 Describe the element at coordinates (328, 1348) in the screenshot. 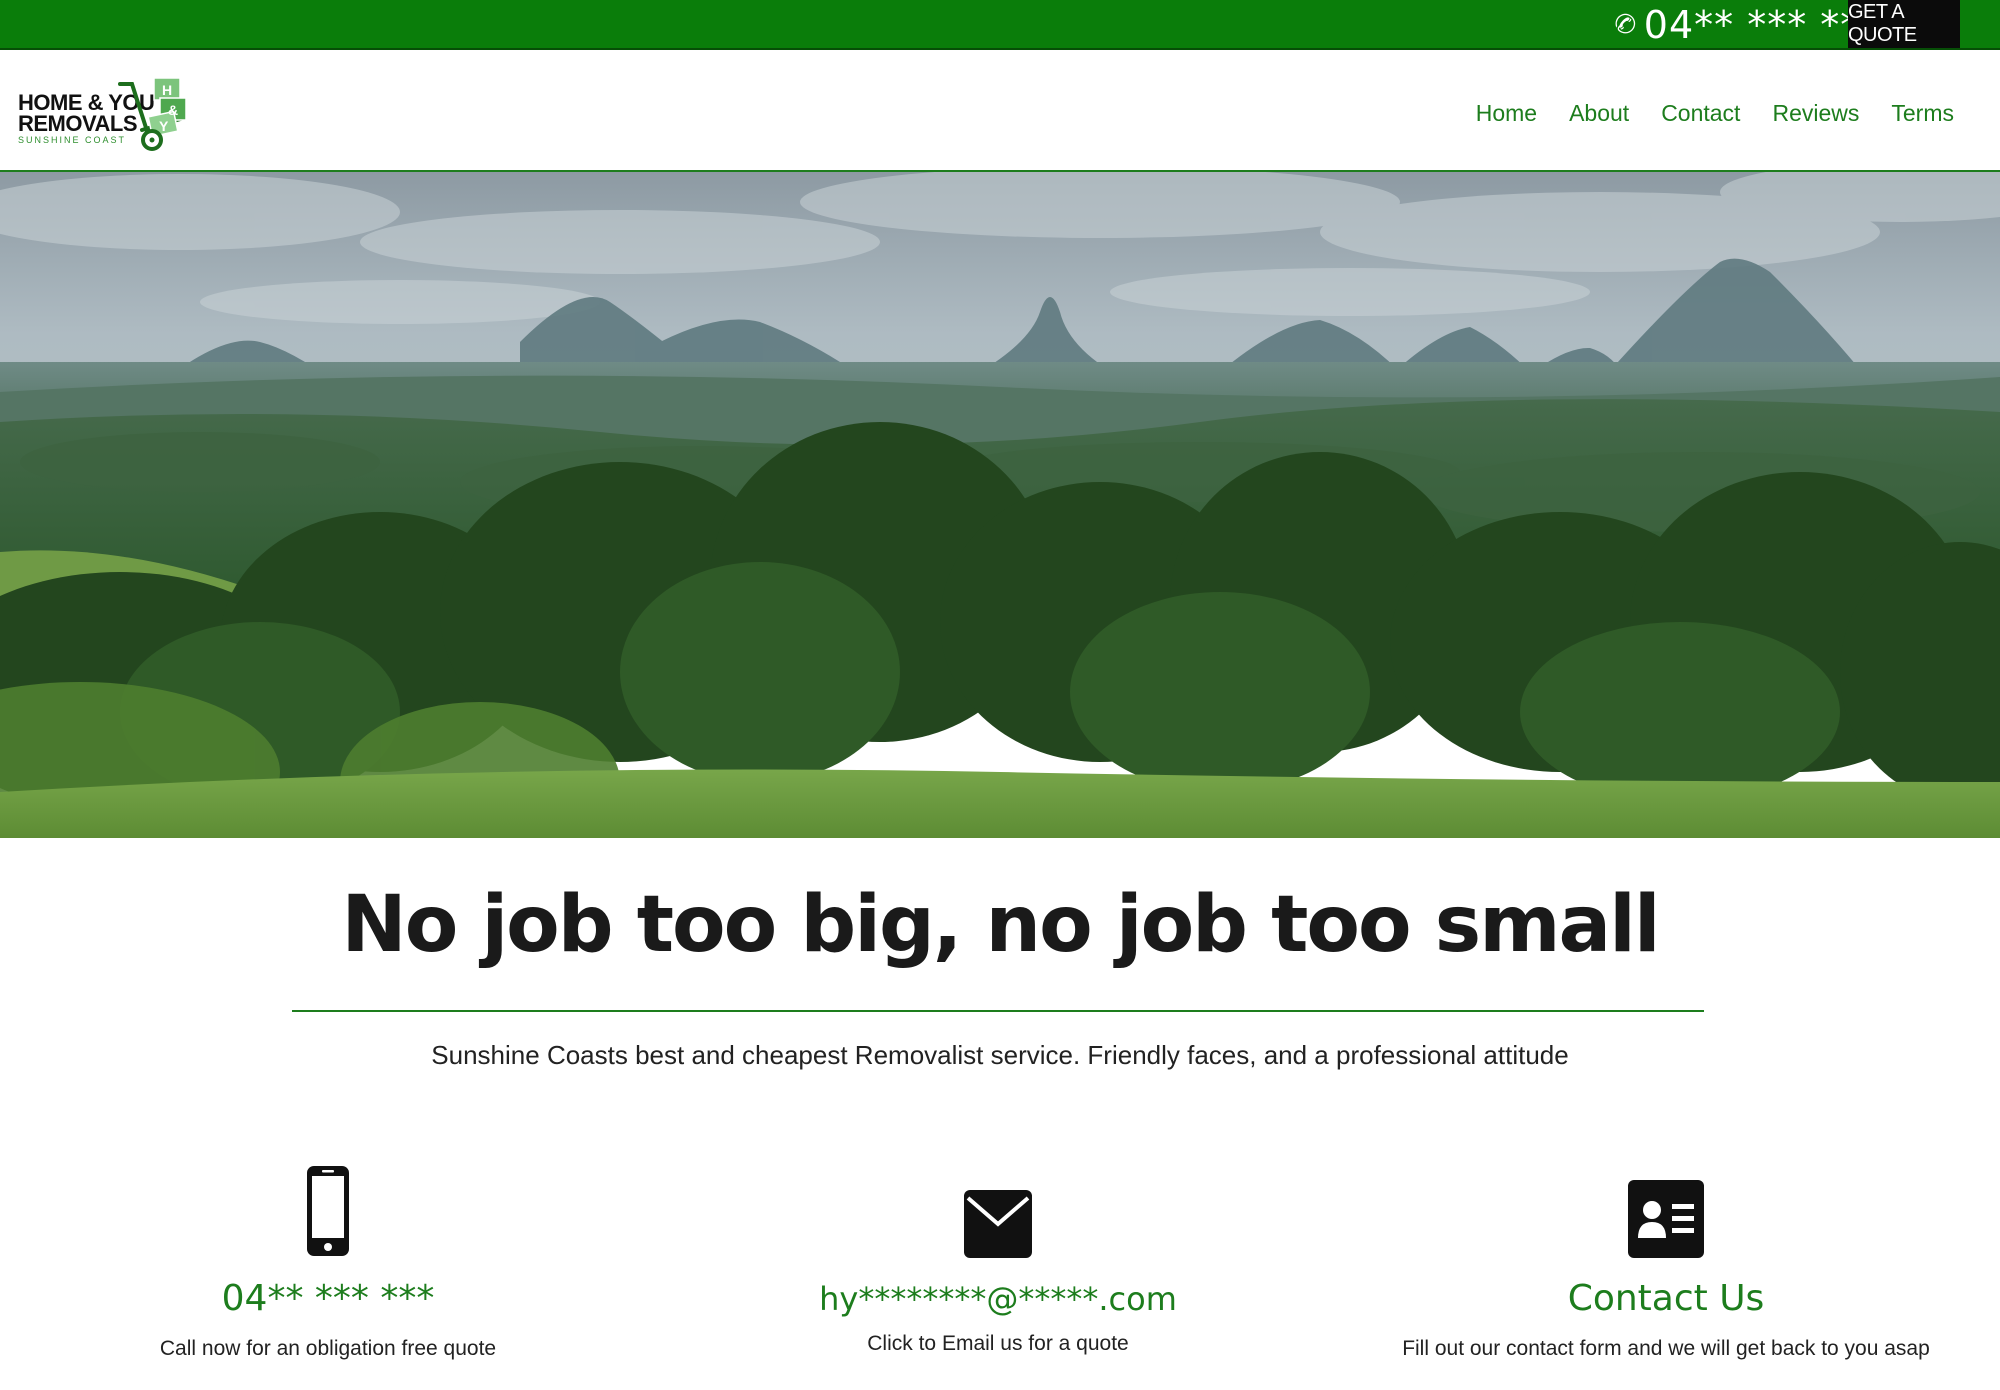

I see `feature-call-description: Call now for an obligation free quote` at that location.